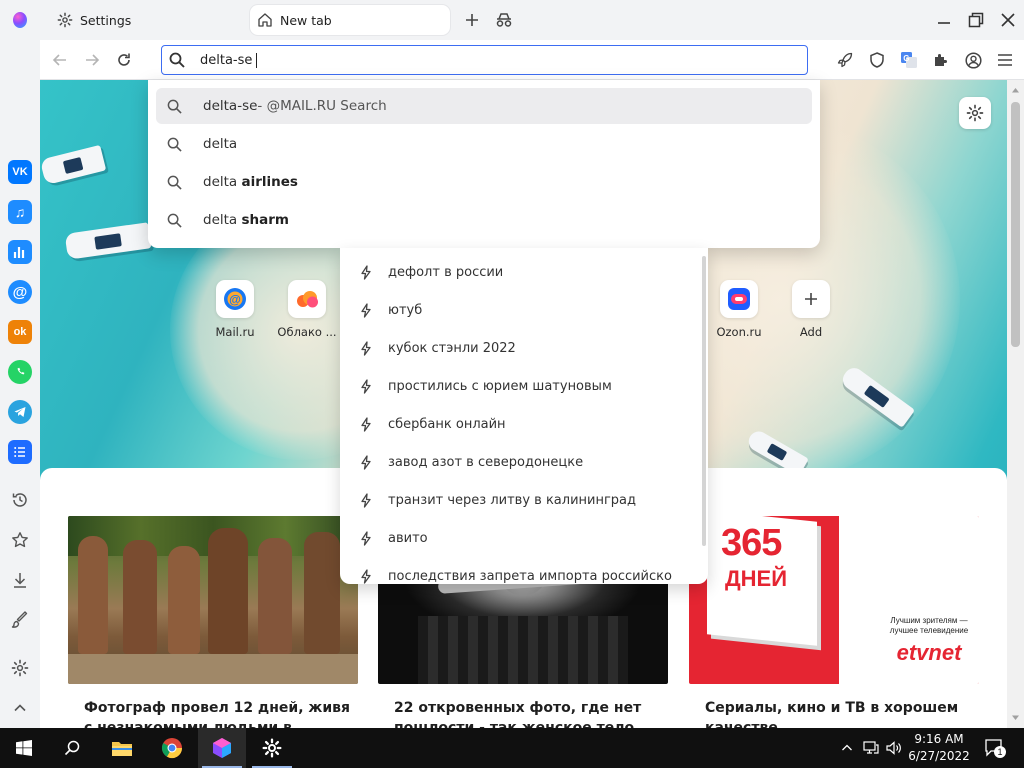 The height and width of the screenshot is (768, 1024). What do you see at coordinates (484, 182) in the screenshot?
I see `suggestion-item: delta airlines` at bounding box center [484, 182].